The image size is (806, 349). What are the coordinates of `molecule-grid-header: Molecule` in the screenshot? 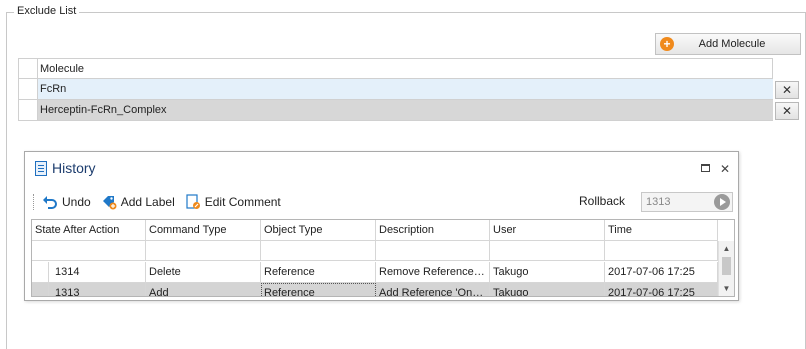 It's located at (409, 68).